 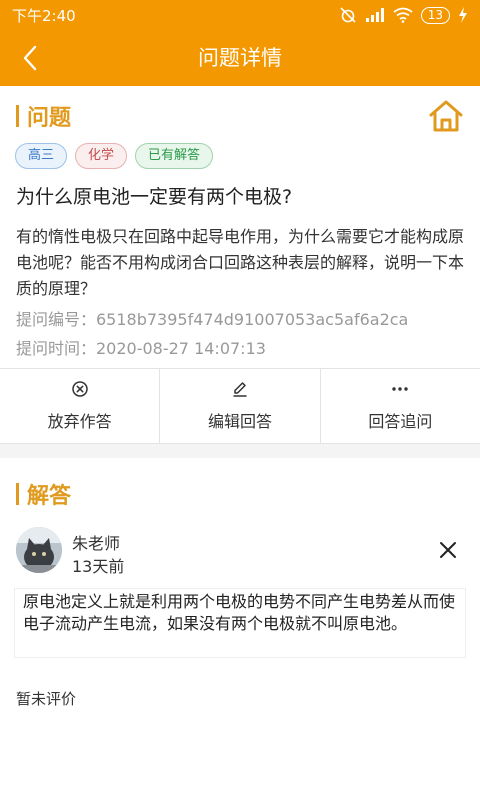 I want to click on subject-tag: 化学, so click(x=101, y=156).